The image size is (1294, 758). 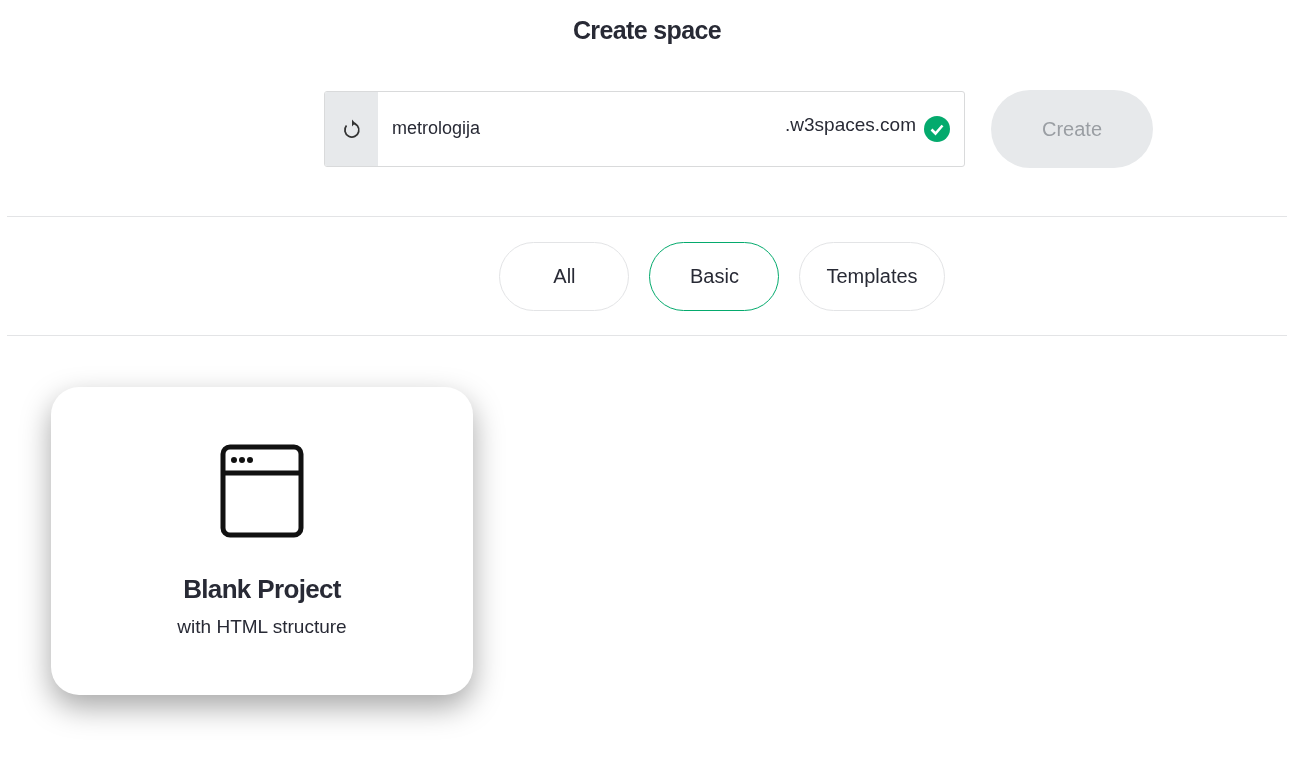 I want to click on project-card: Blank Project with HTML structure, so click(x=262, y=540).